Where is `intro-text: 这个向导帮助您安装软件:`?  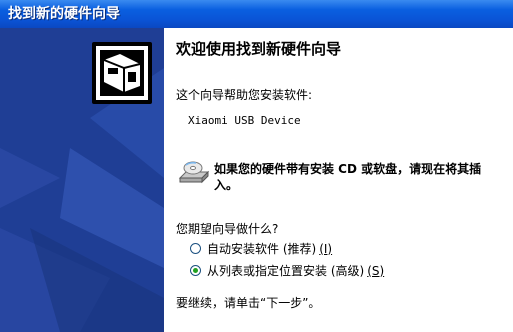
intro-text: 这个向导帮助您安装软件: is located at coordinates (244, 95).